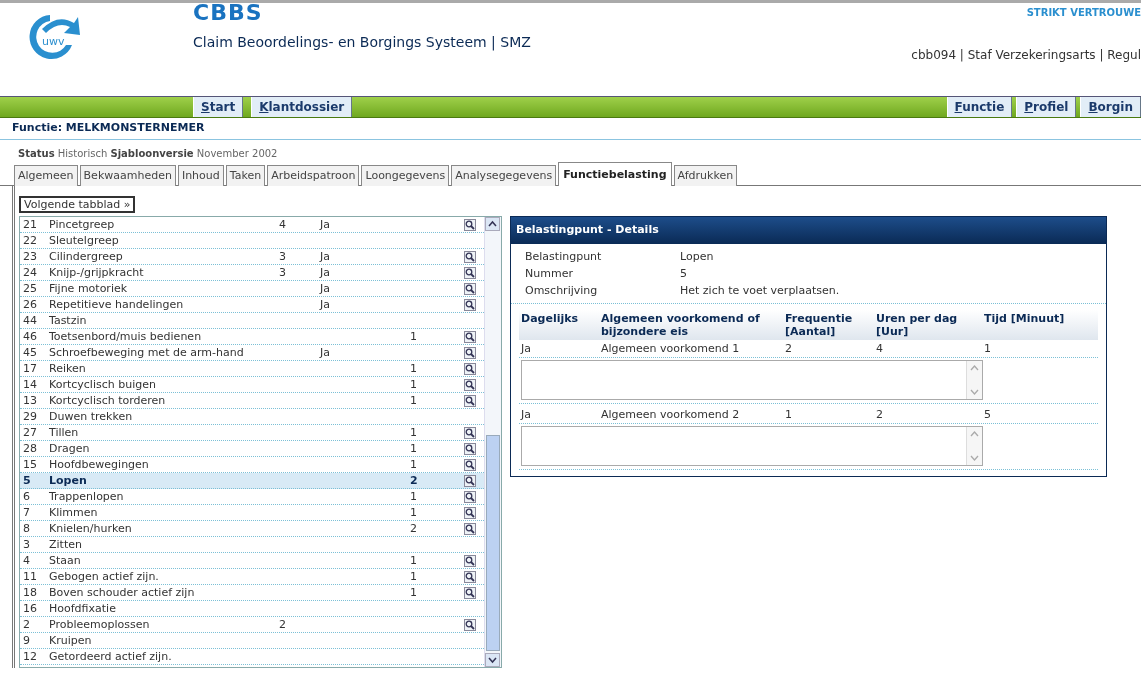 This screenshot has width=1141, height=678. Describe the element at coordinates (252, 529) in the screenshot. I see `list-row: 8 Knielen/hurken 2` at that location.